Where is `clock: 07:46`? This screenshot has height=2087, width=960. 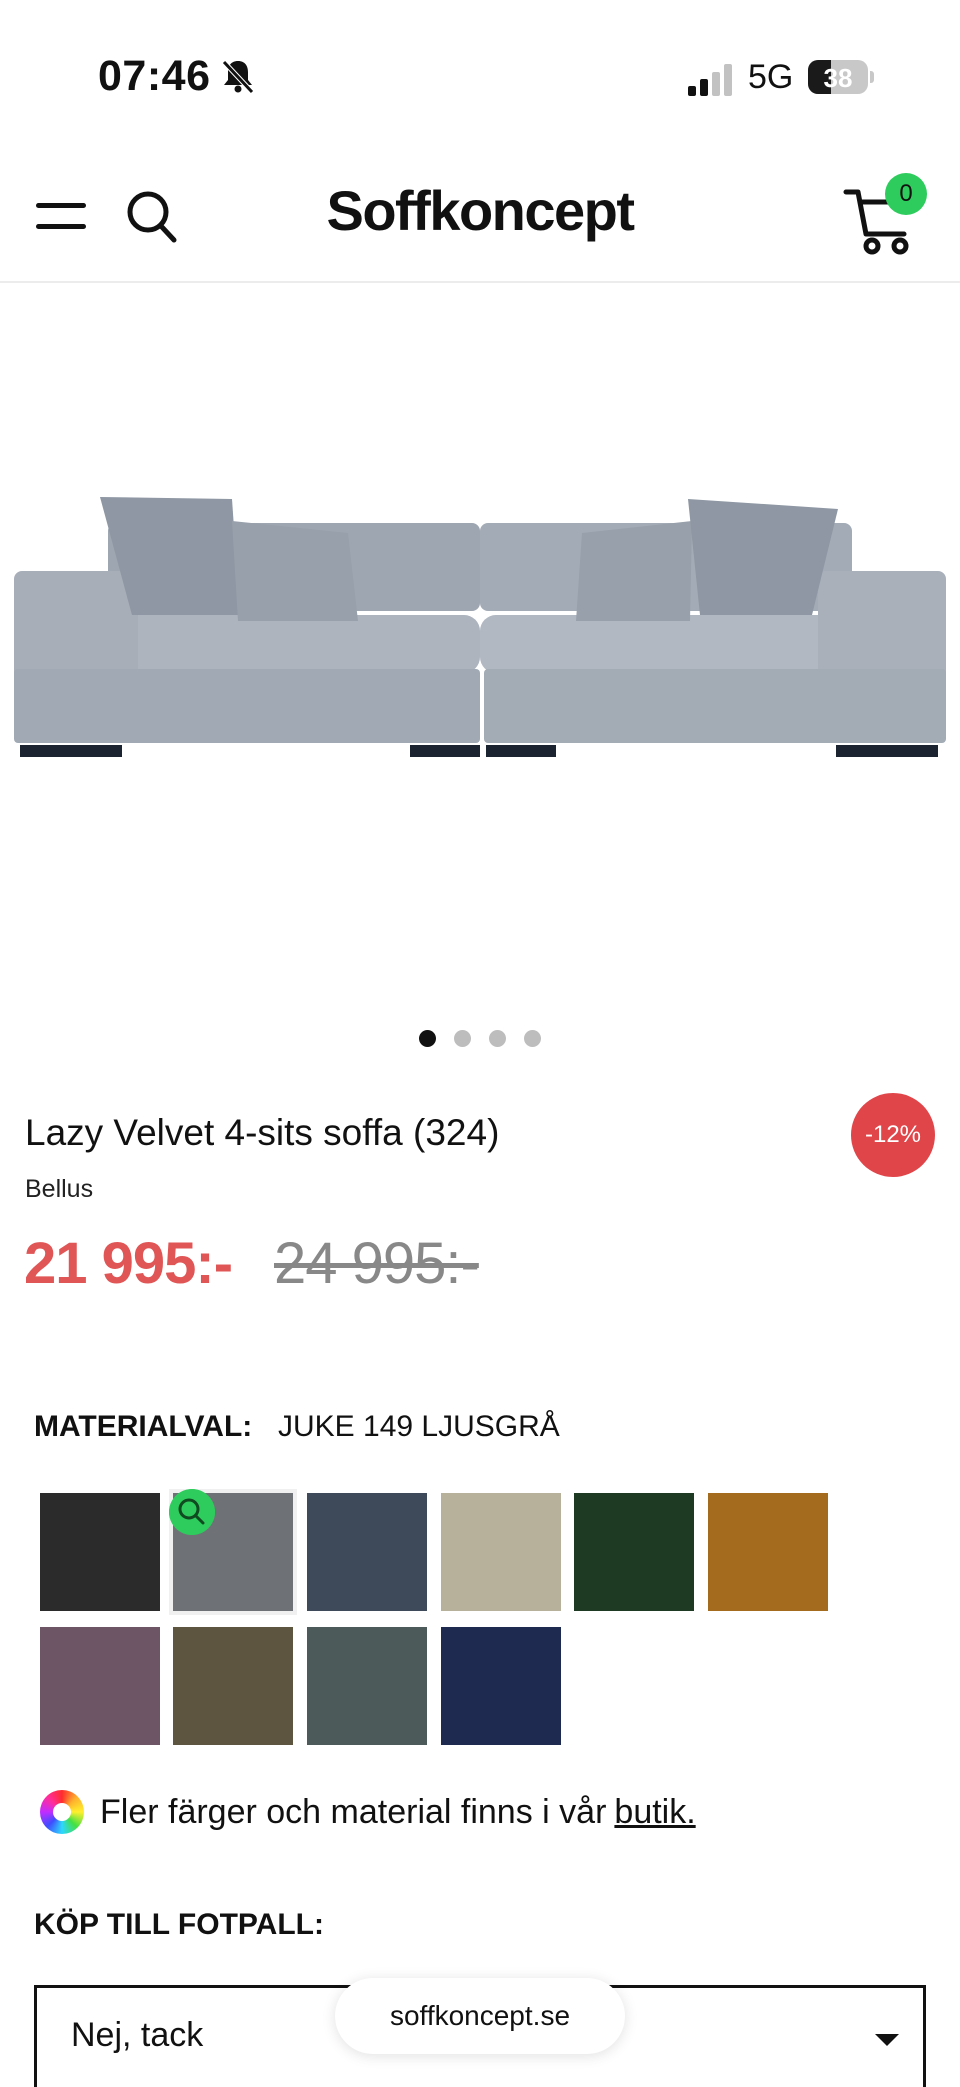
clock: 07:46 is located at coordinates (154, 76).